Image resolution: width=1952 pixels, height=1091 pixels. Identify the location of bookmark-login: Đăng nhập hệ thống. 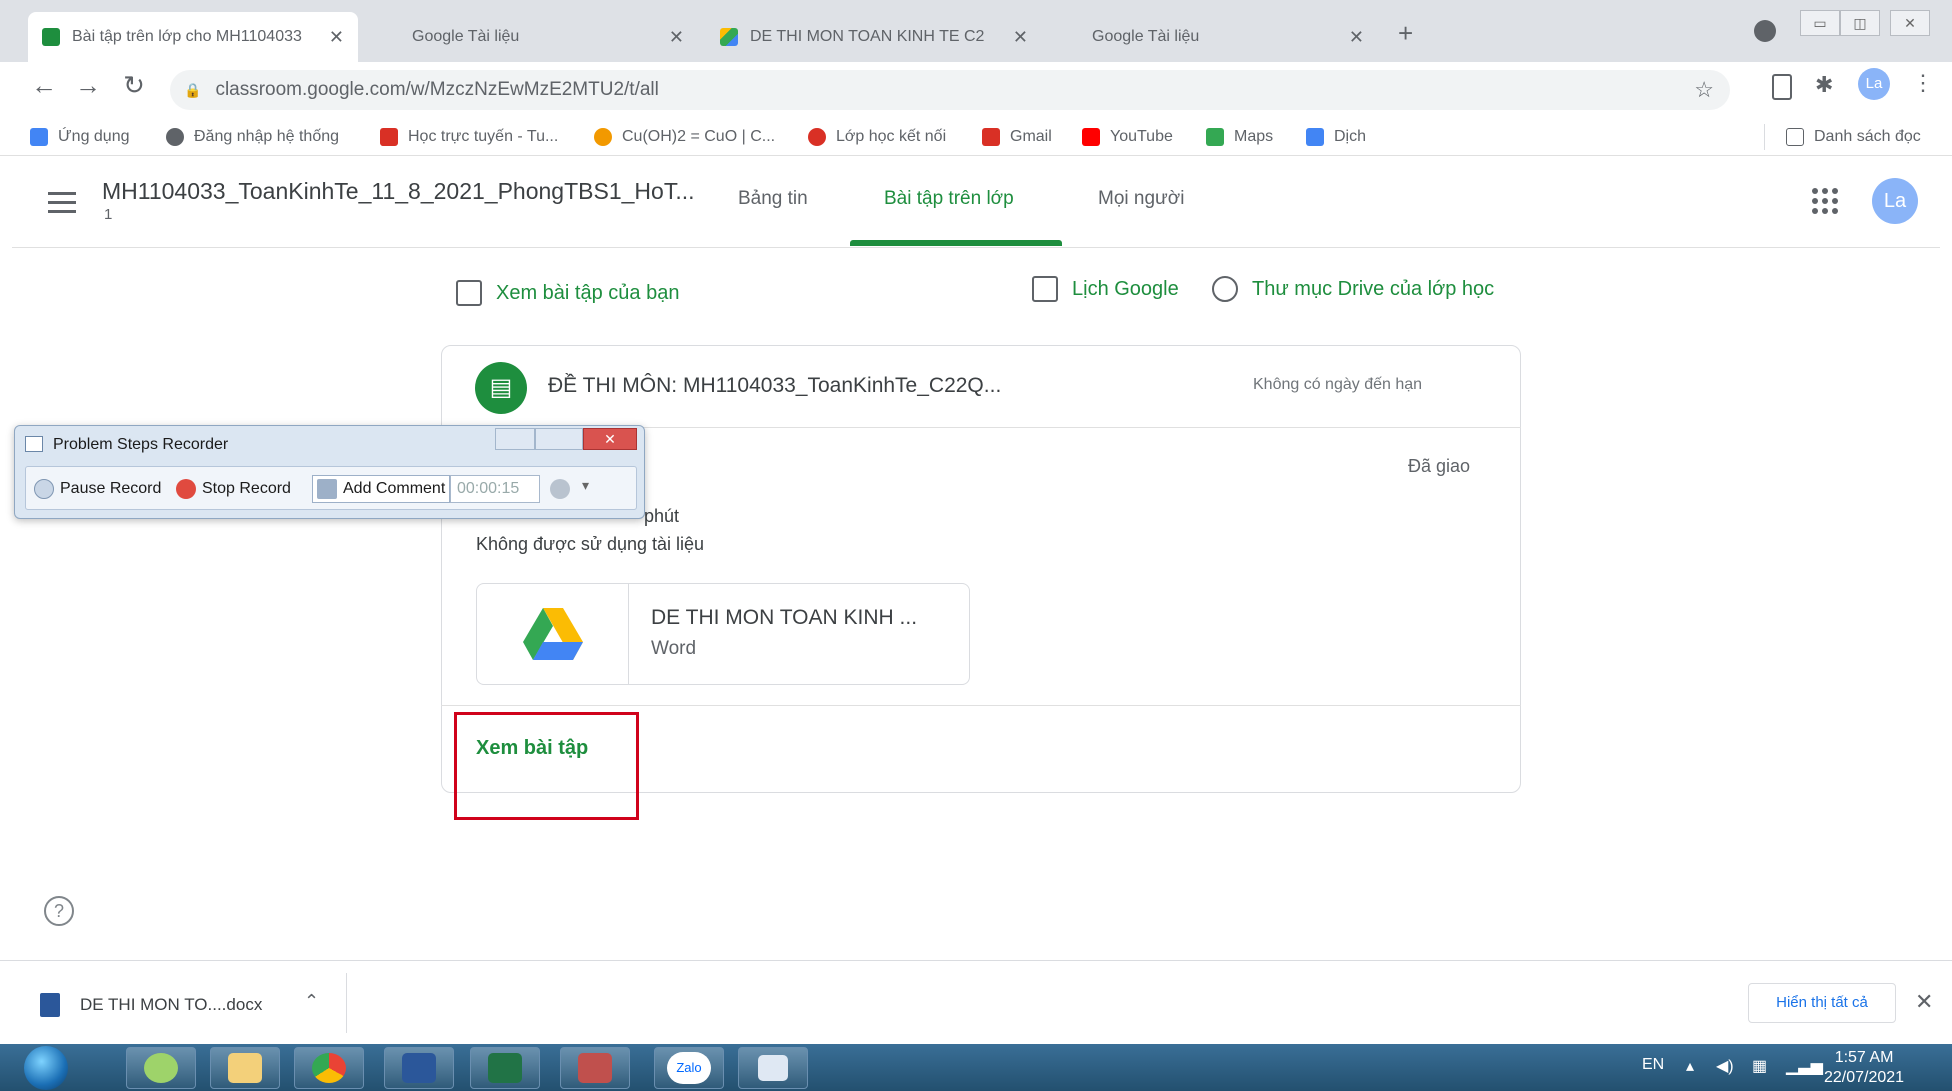
(252, 137).